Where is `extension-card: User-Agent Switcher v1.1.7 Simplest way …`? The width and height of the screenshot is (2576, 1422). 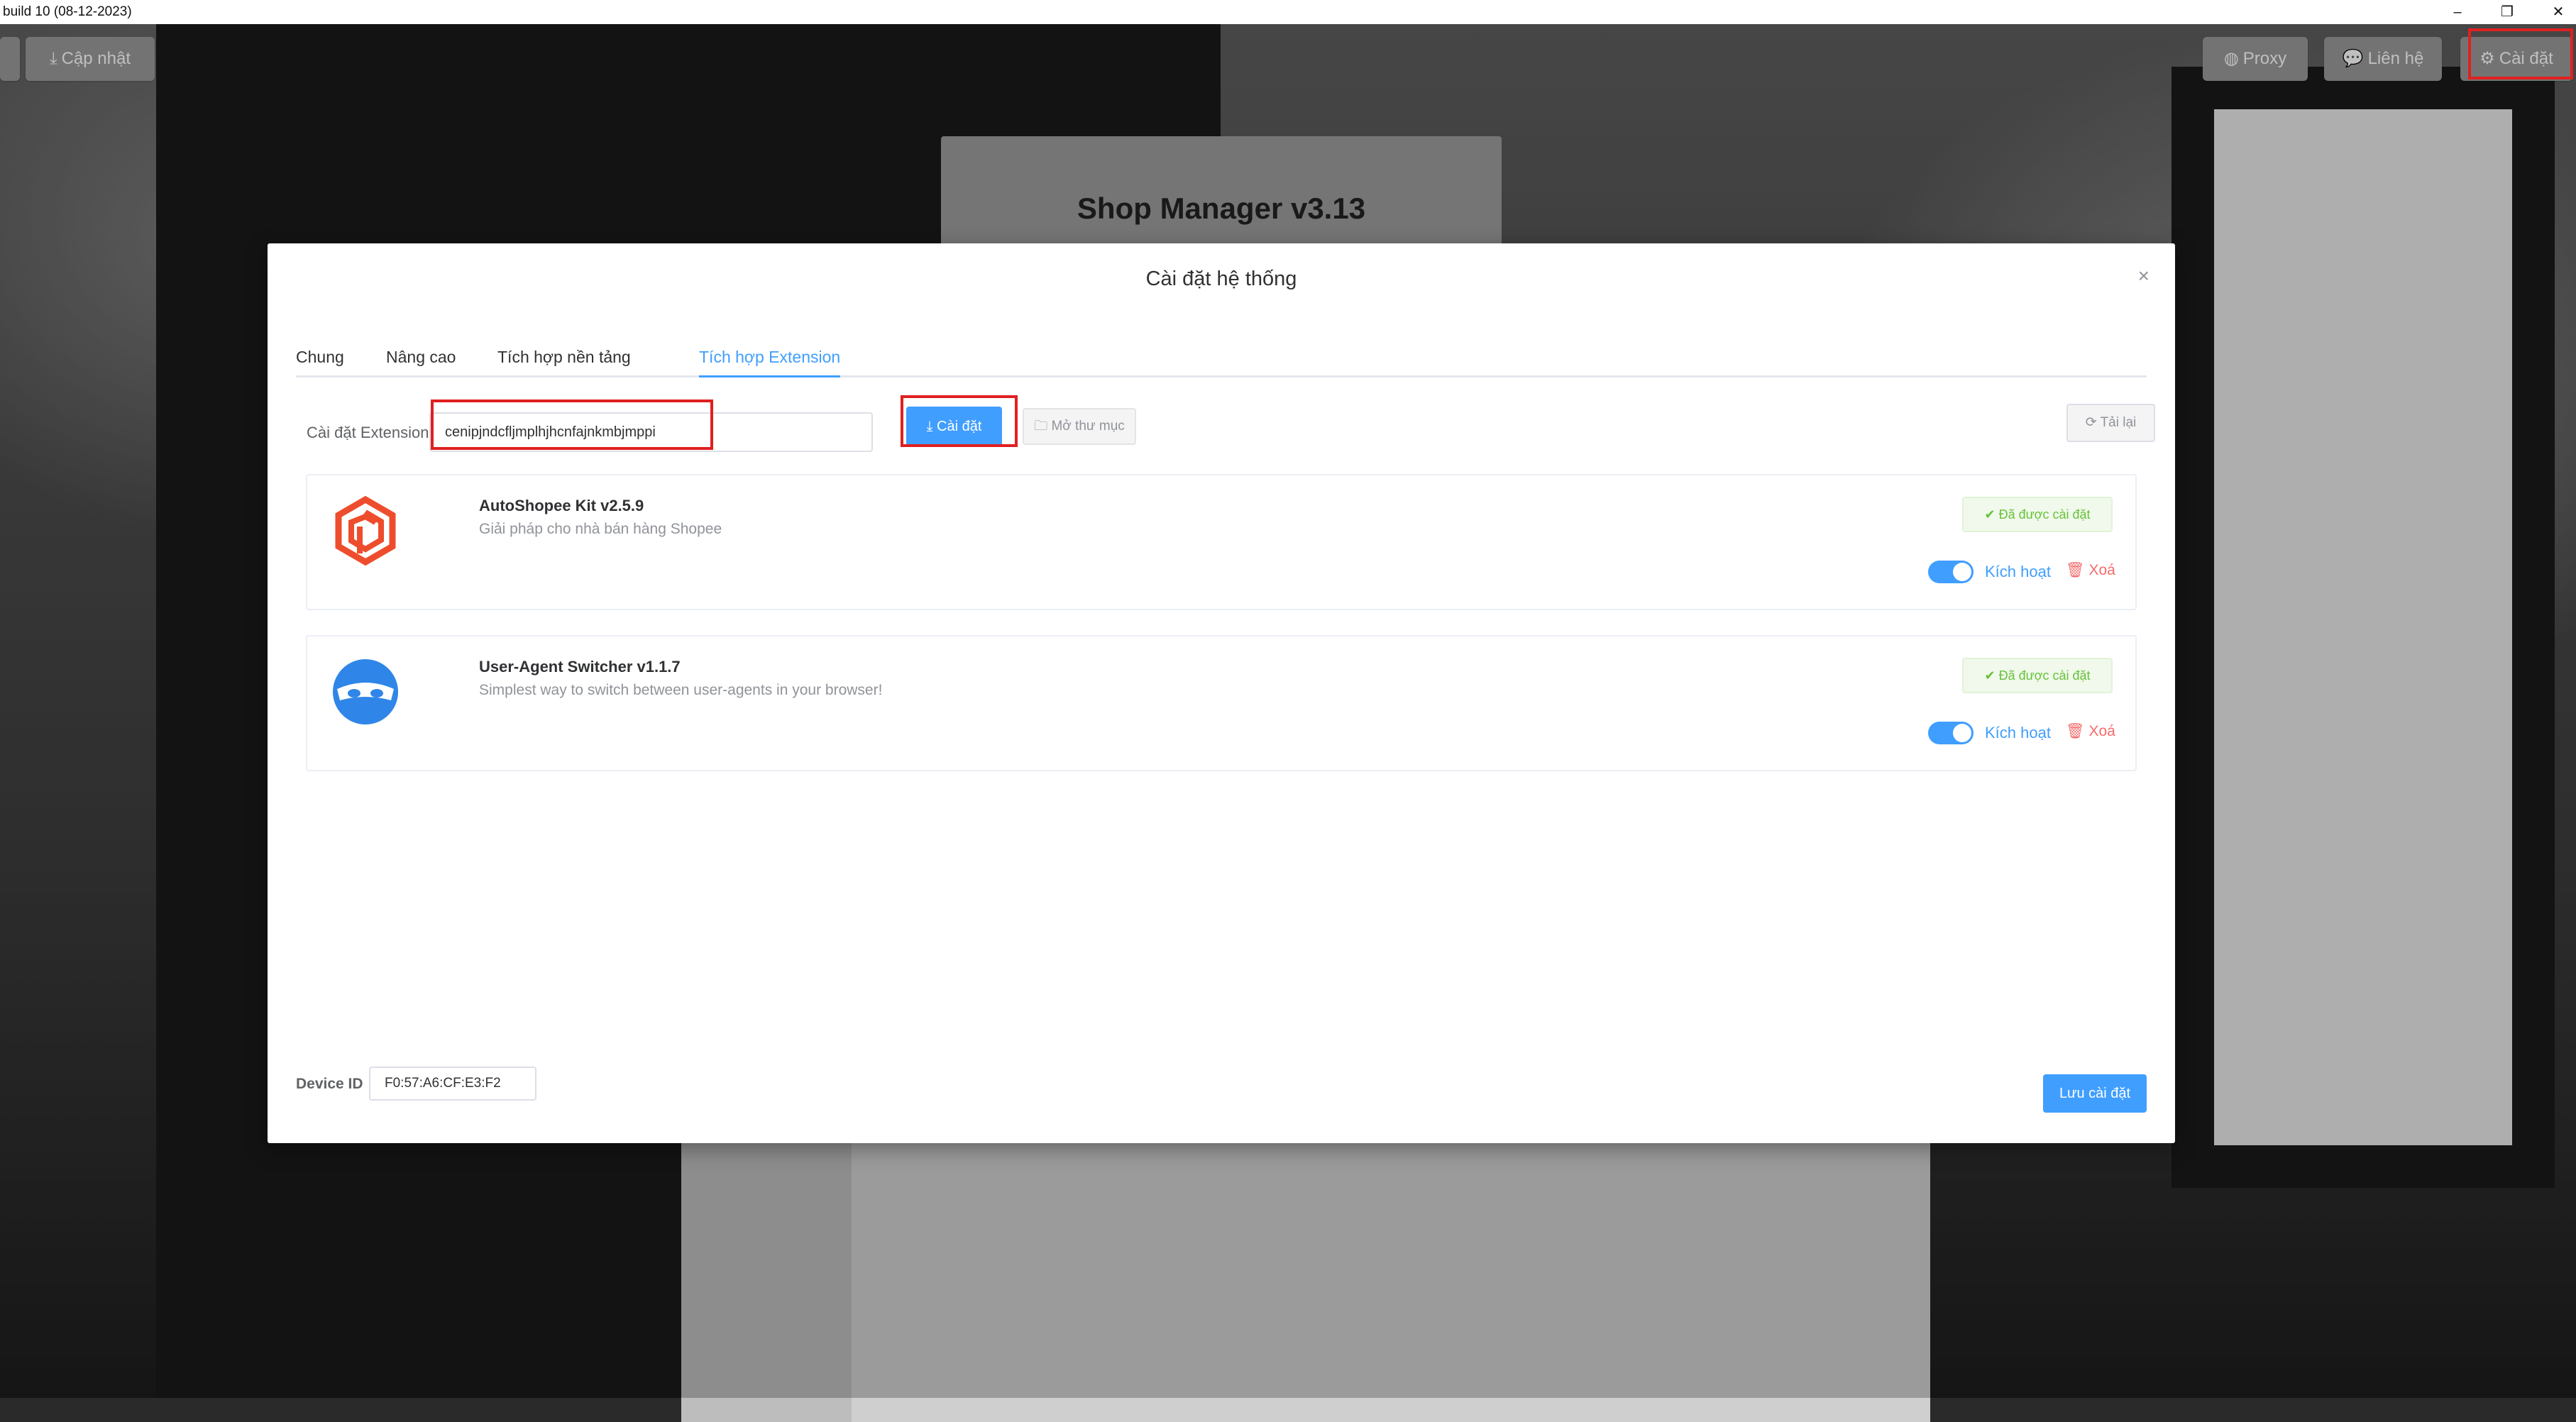
extension-card: User-Agent Switcher v1.1.7 Simplest way … is located at coordinates (1221, 703).